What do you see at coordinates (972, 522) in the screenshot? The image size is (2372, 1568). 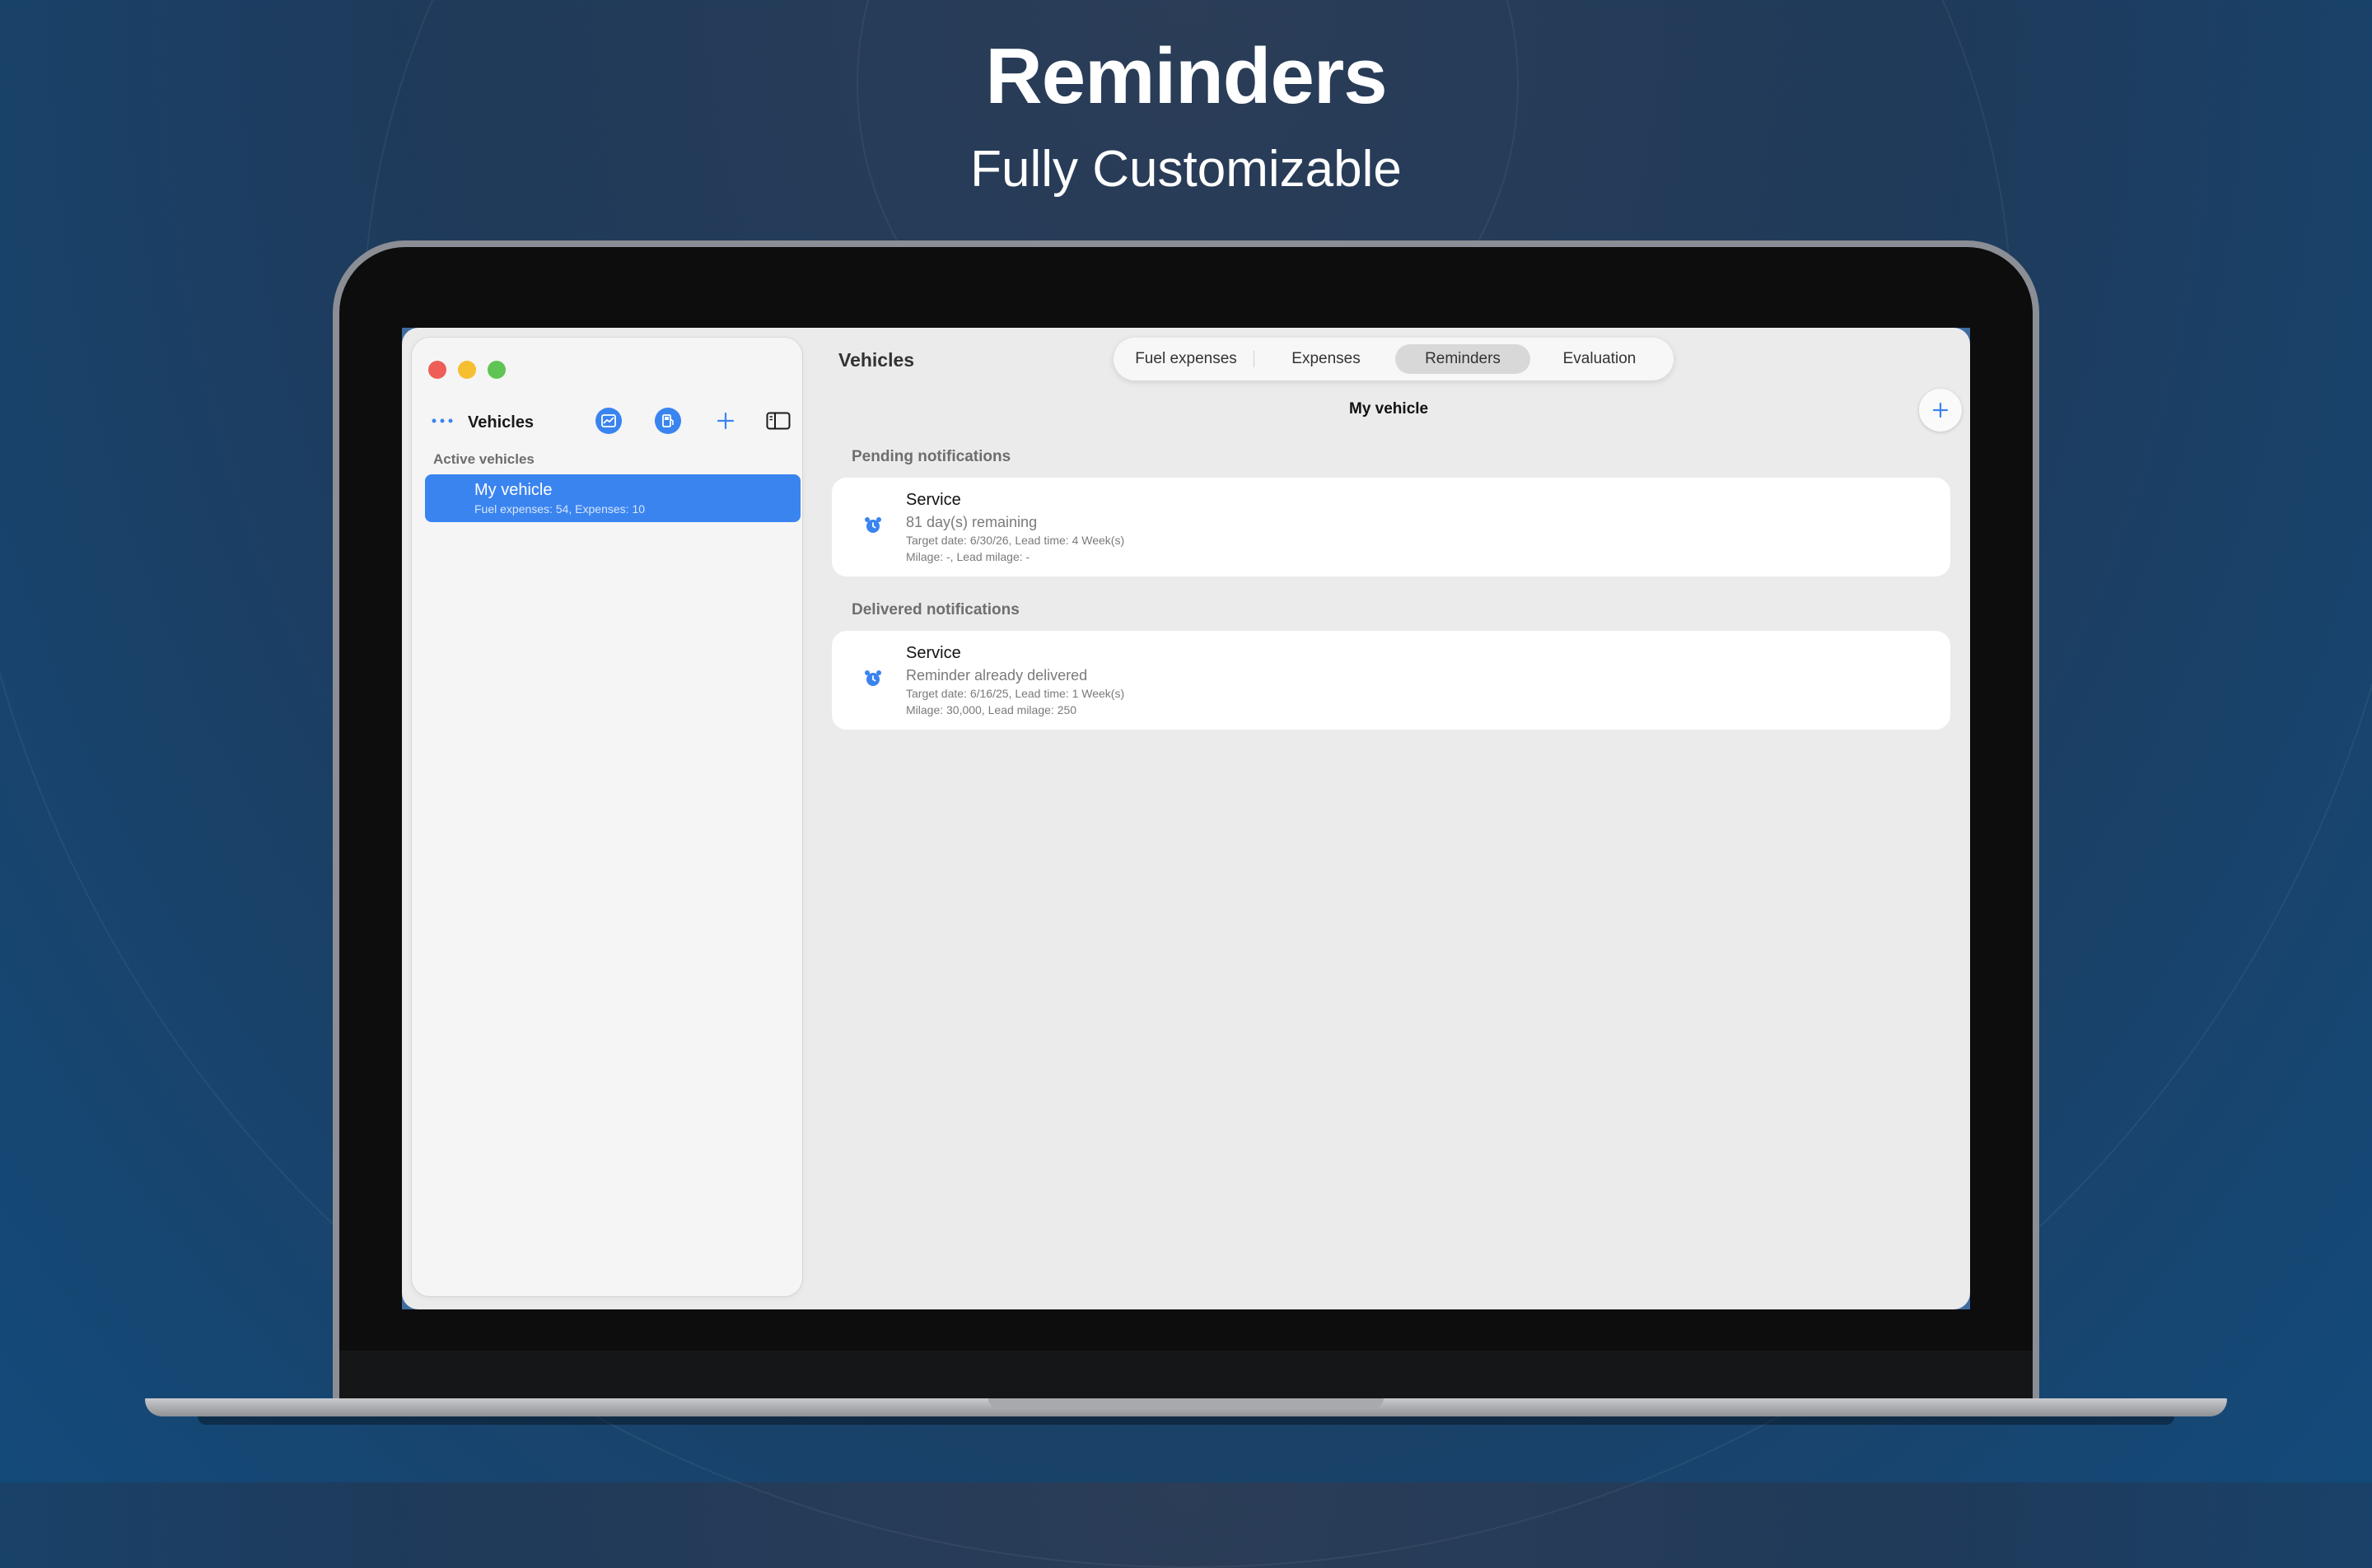 I see `reminder-status: 81 day(s) remaining` at bounding box center [972, 522].